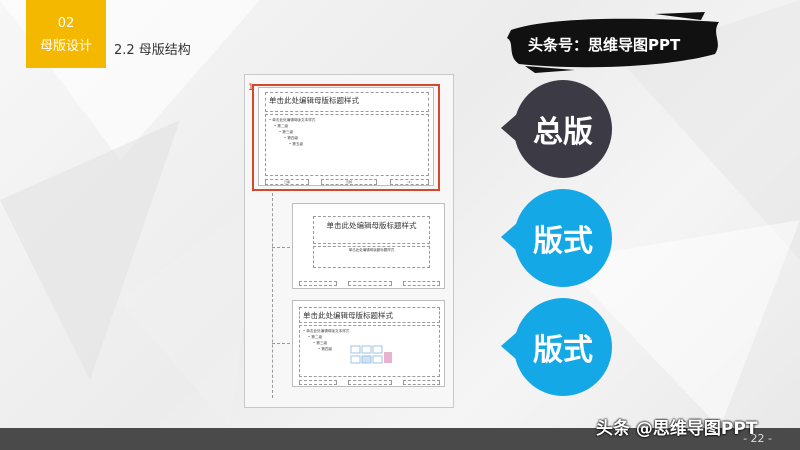 The width and height of the screenshot is (800, 450). Describe the element at coordinates (325, 349) in the screenshot. I see `bullet-item: • 第四级` at that location.